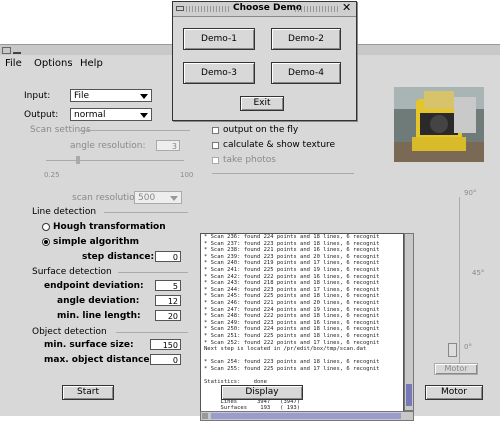 The width and height of the screenshot is (500, 421). I want to click on motor-slider-thumb, so click(452, 350).